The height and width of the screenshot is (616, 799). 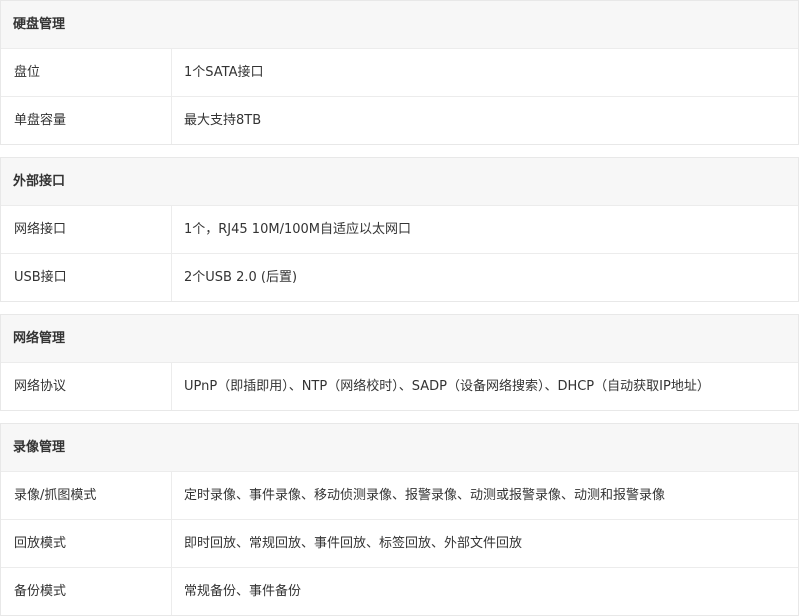 I want to click on spec-key: USB接口, so click(x=86, y=277).